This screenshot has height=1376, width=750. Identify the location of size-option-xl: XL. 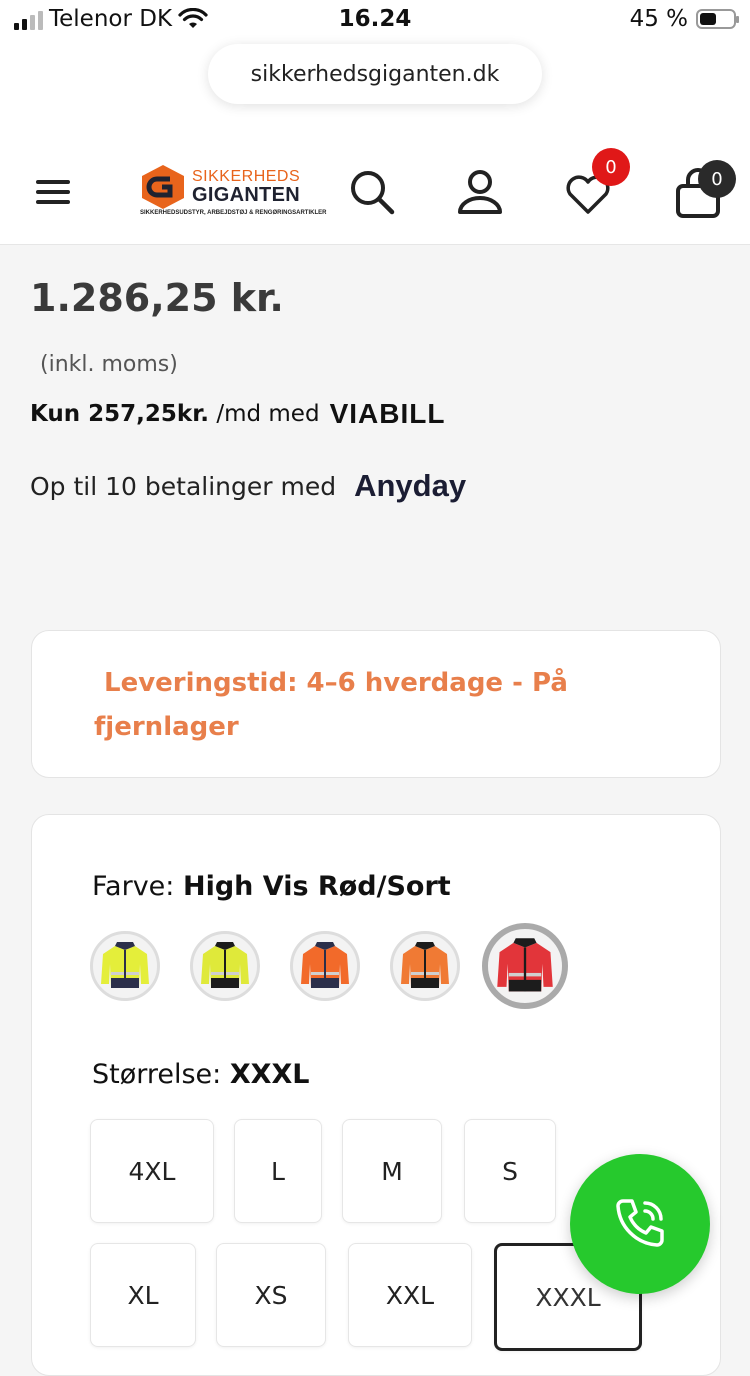
(143, 1295).